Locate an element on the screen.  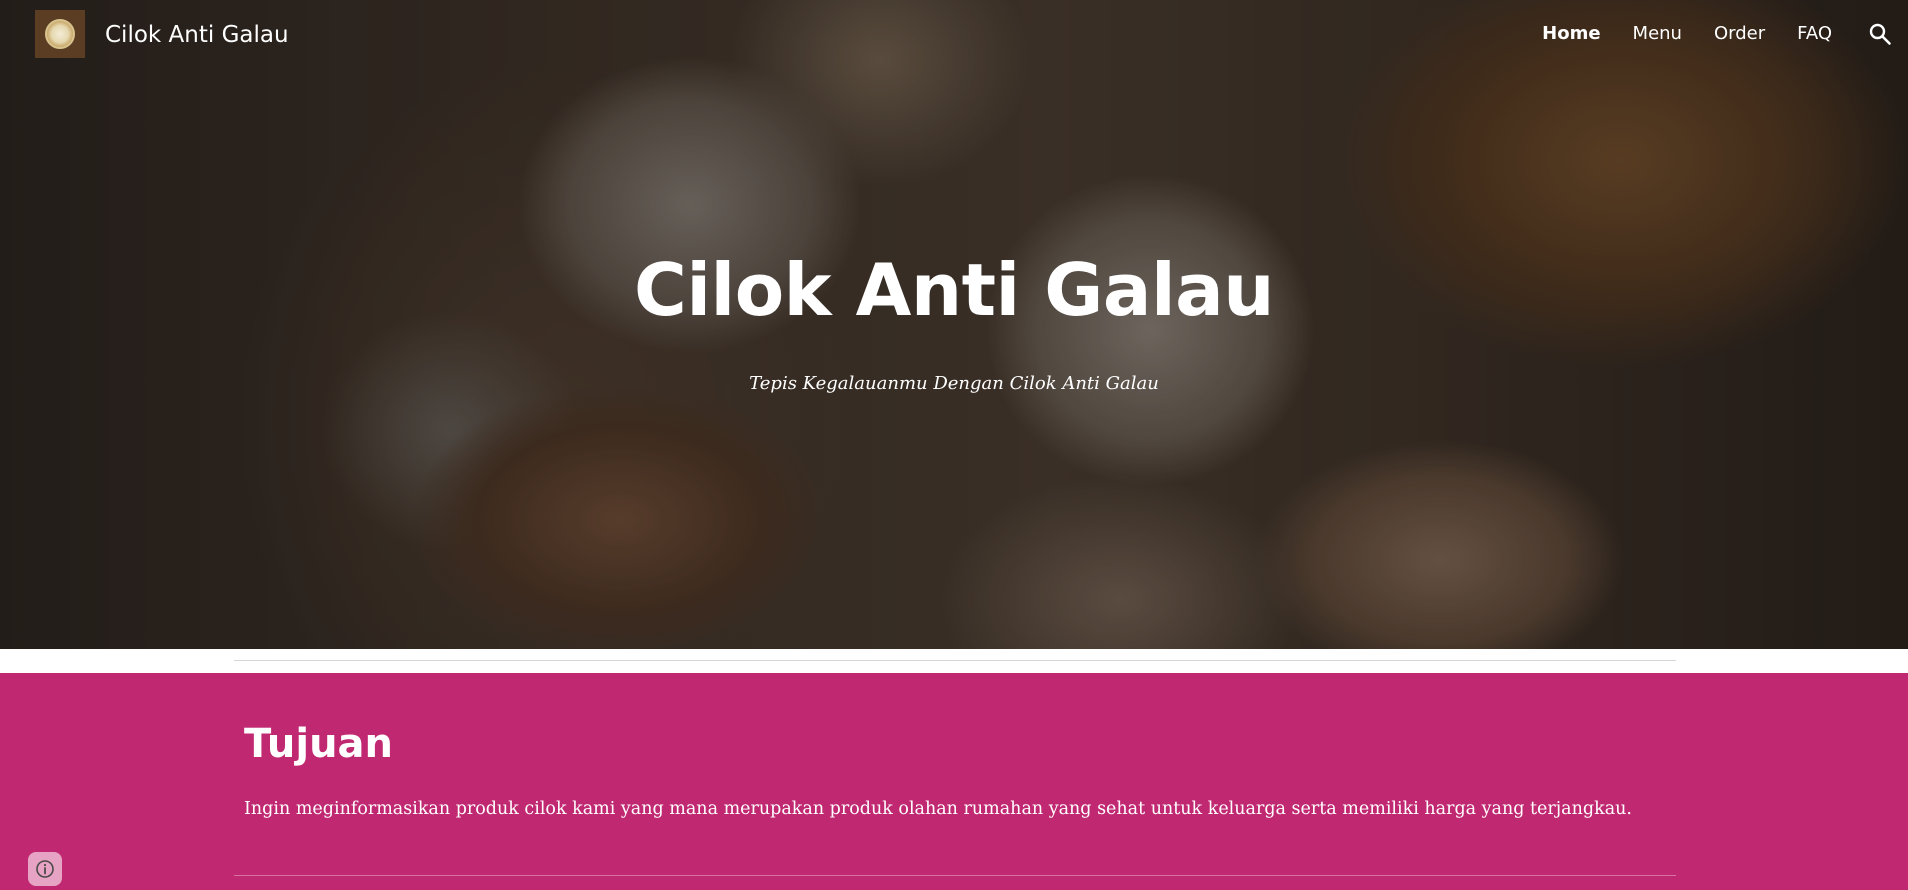
search-icon is located at coordinates (1880, 34).